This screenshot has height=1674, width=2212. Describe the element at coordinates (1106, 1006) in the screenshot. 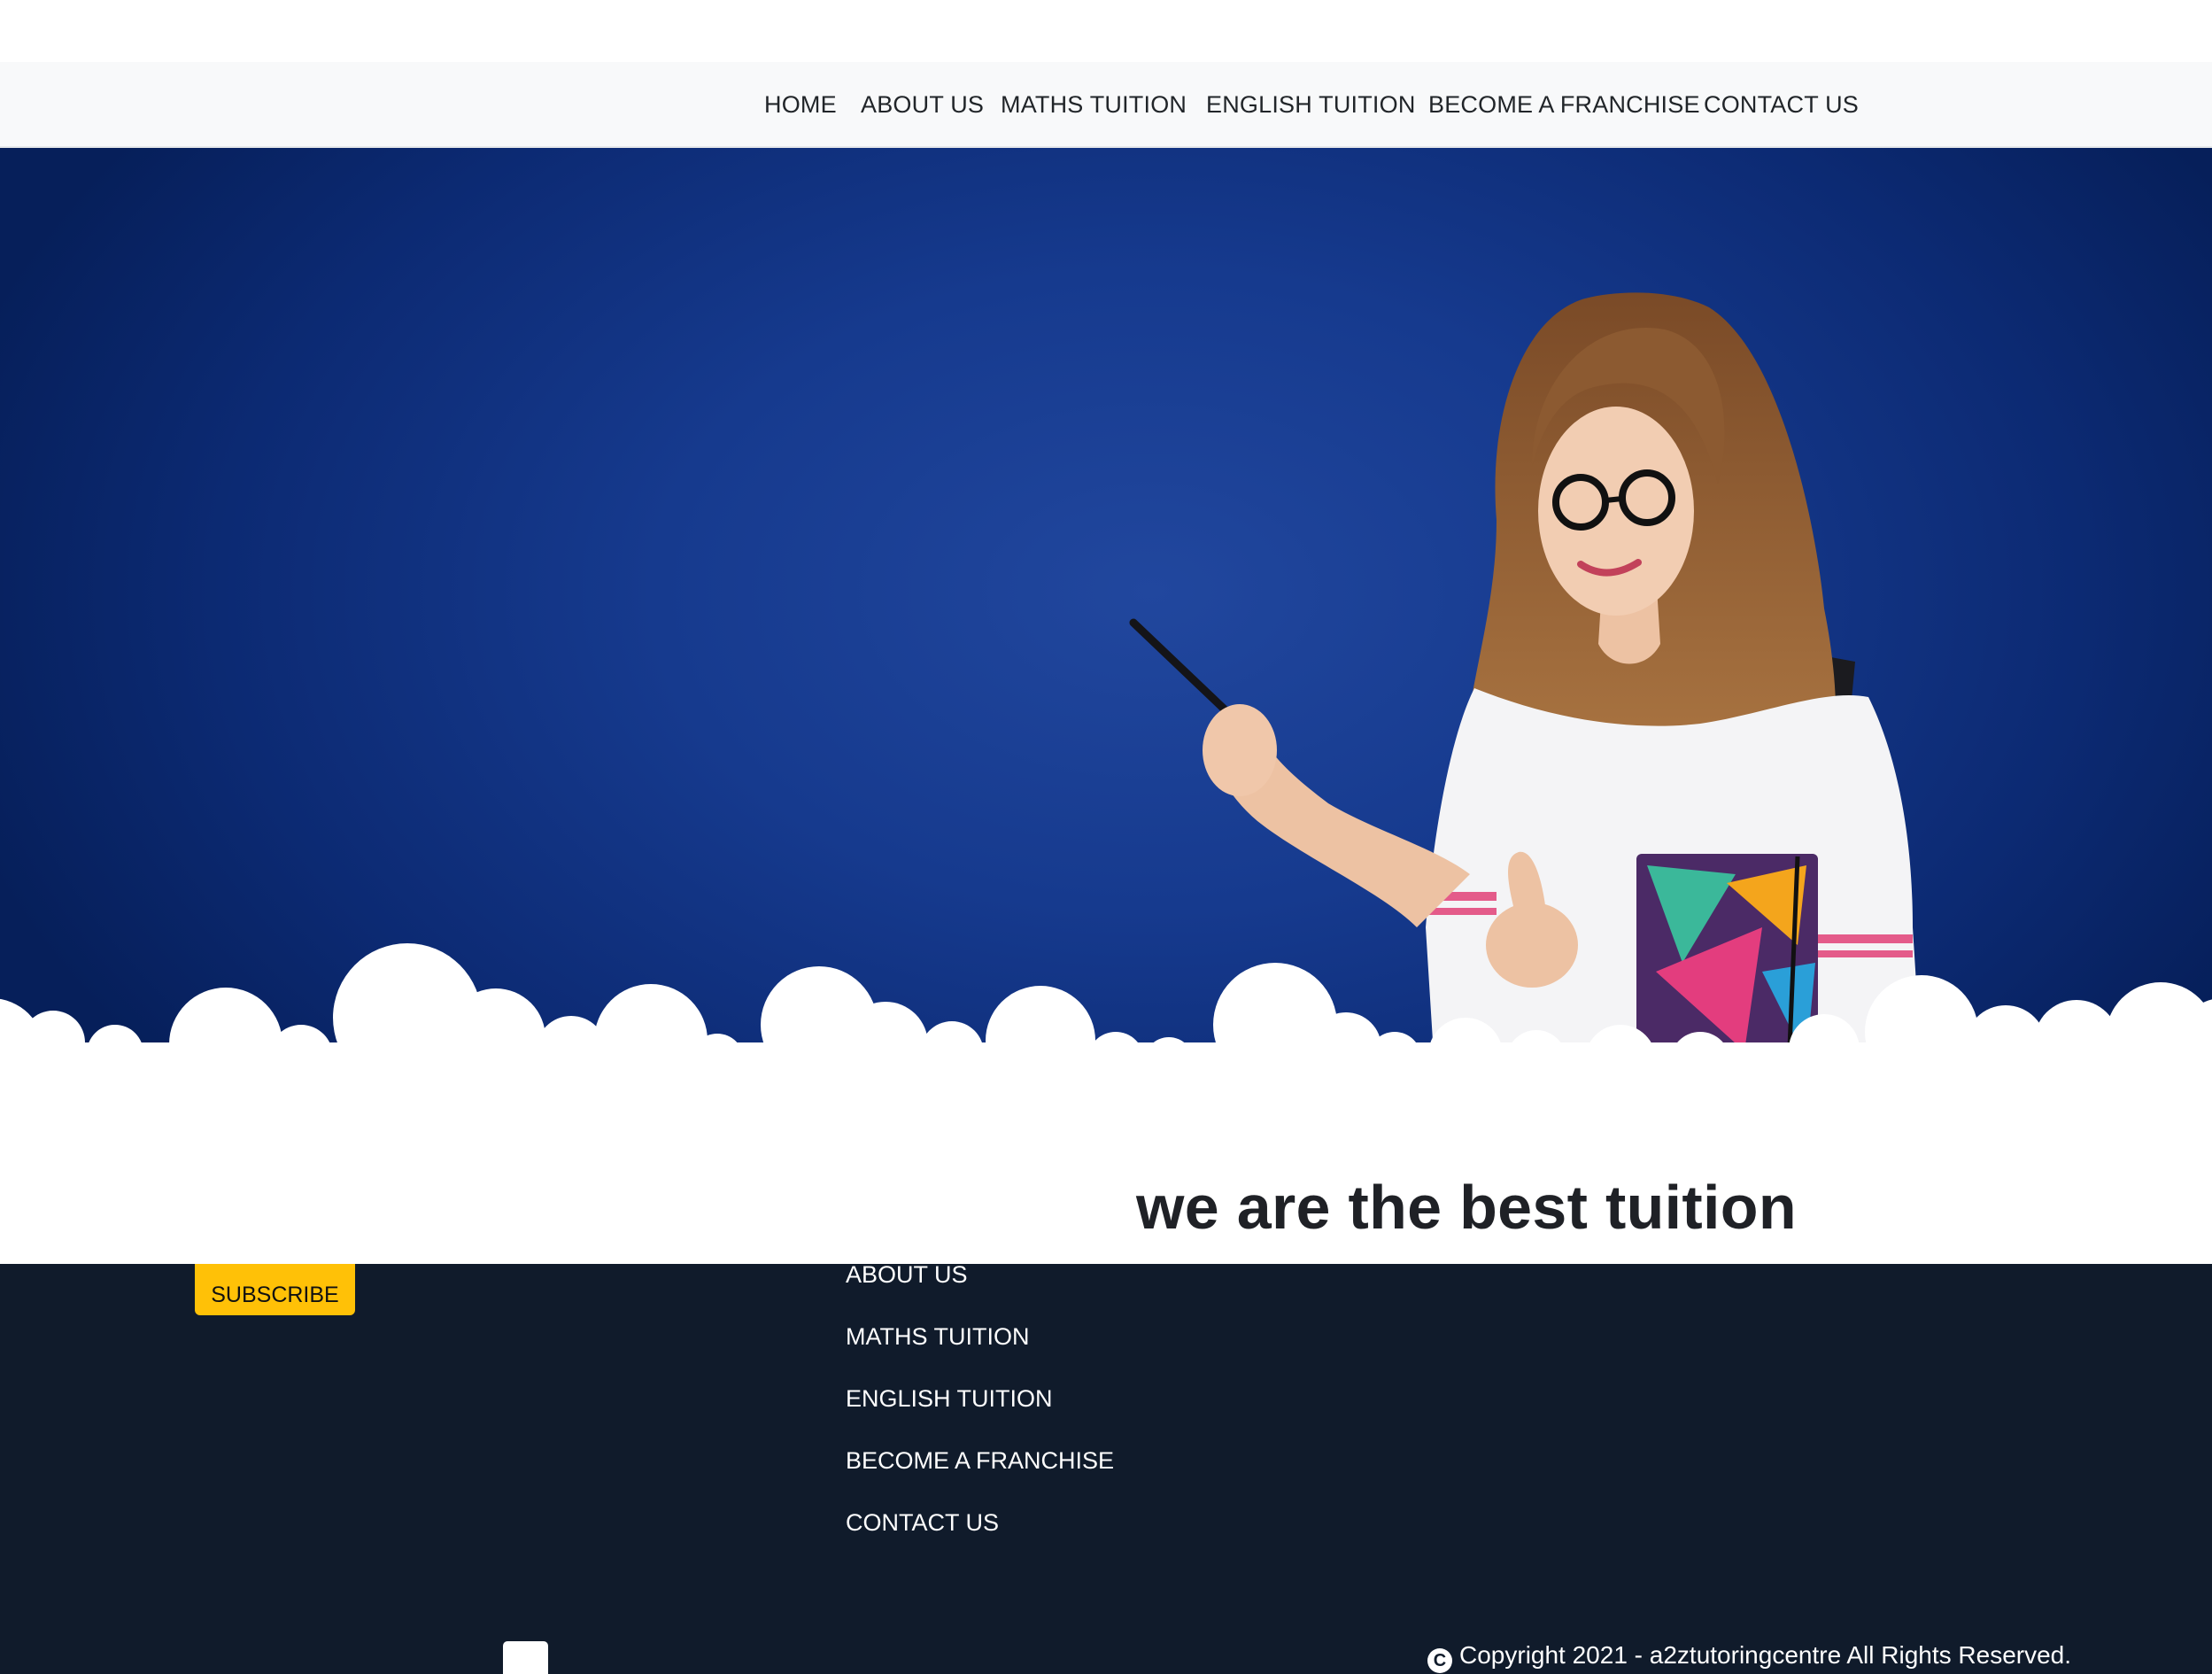

I see `cloud-border-decoration` at that location.